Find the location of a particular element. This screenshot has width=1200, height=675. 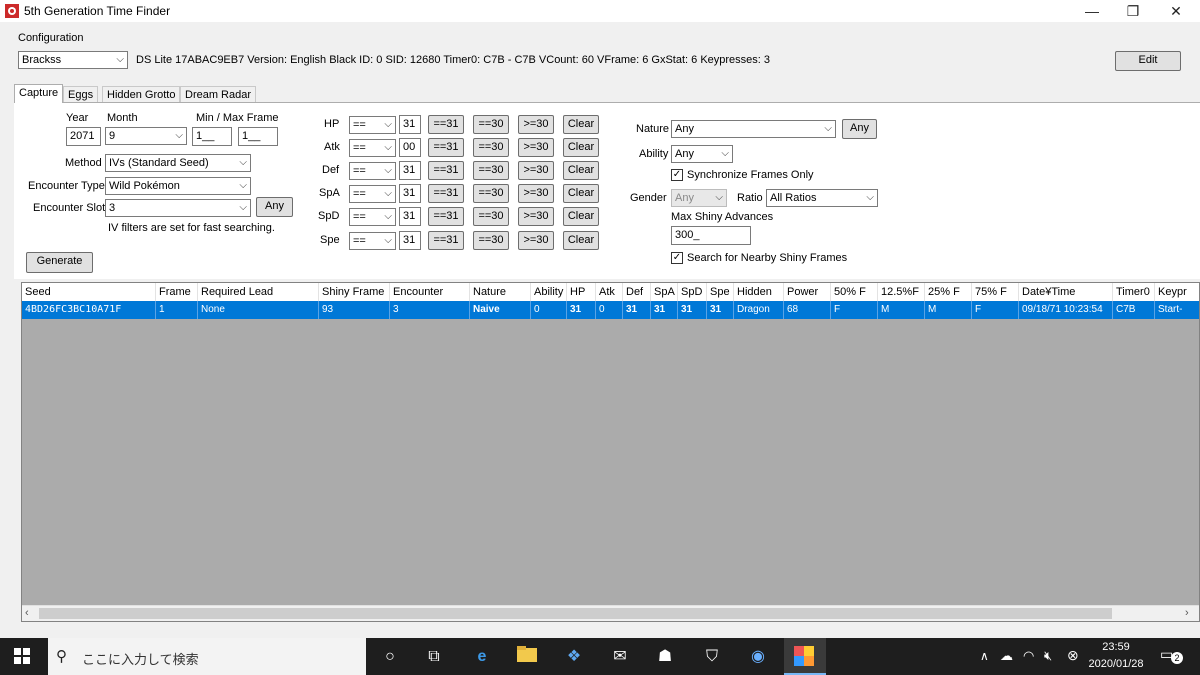

column-header: 12.5%F is located at coordinates (901, 292).